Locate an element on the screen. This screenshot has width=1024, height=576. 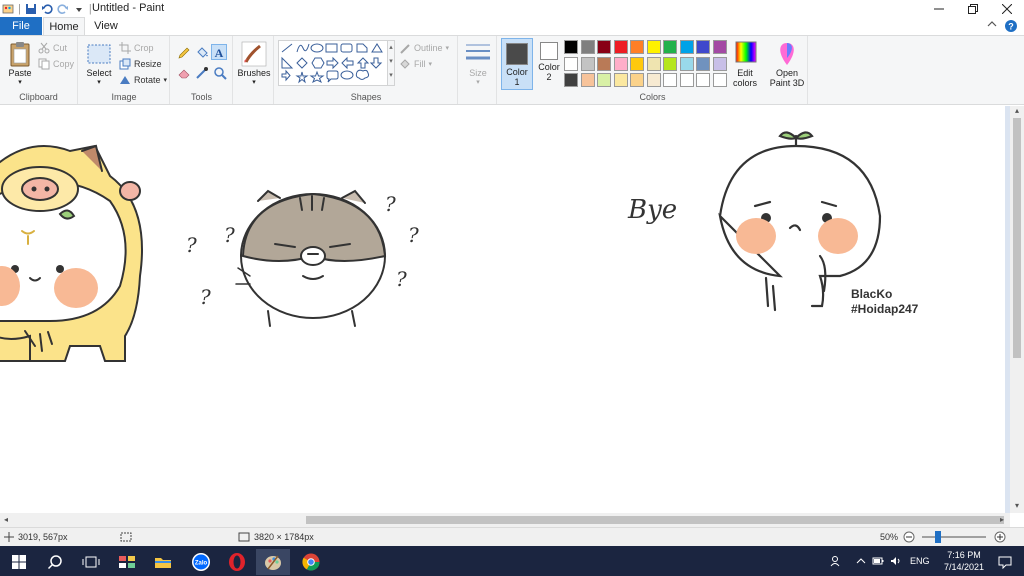
restore-button is located at coordinates (973, 8).